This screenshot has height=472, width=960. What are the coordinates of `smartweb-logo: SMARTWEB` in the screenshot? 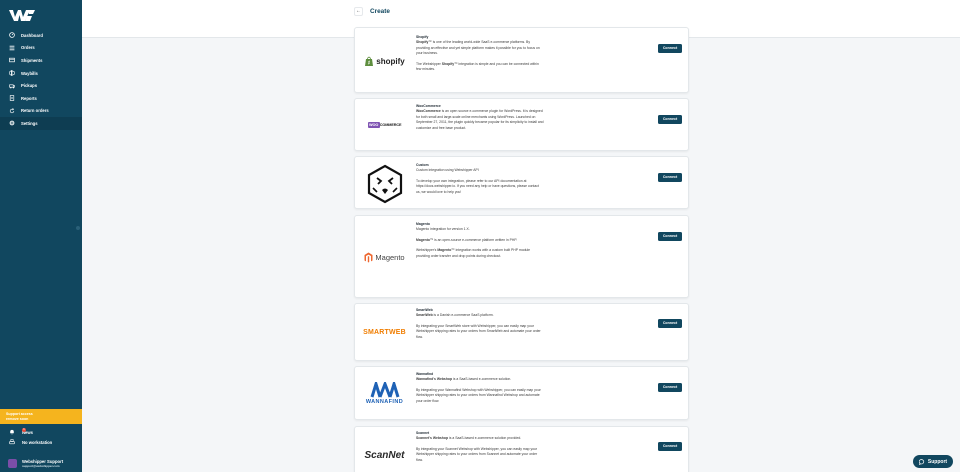 It's located at (384, 332).